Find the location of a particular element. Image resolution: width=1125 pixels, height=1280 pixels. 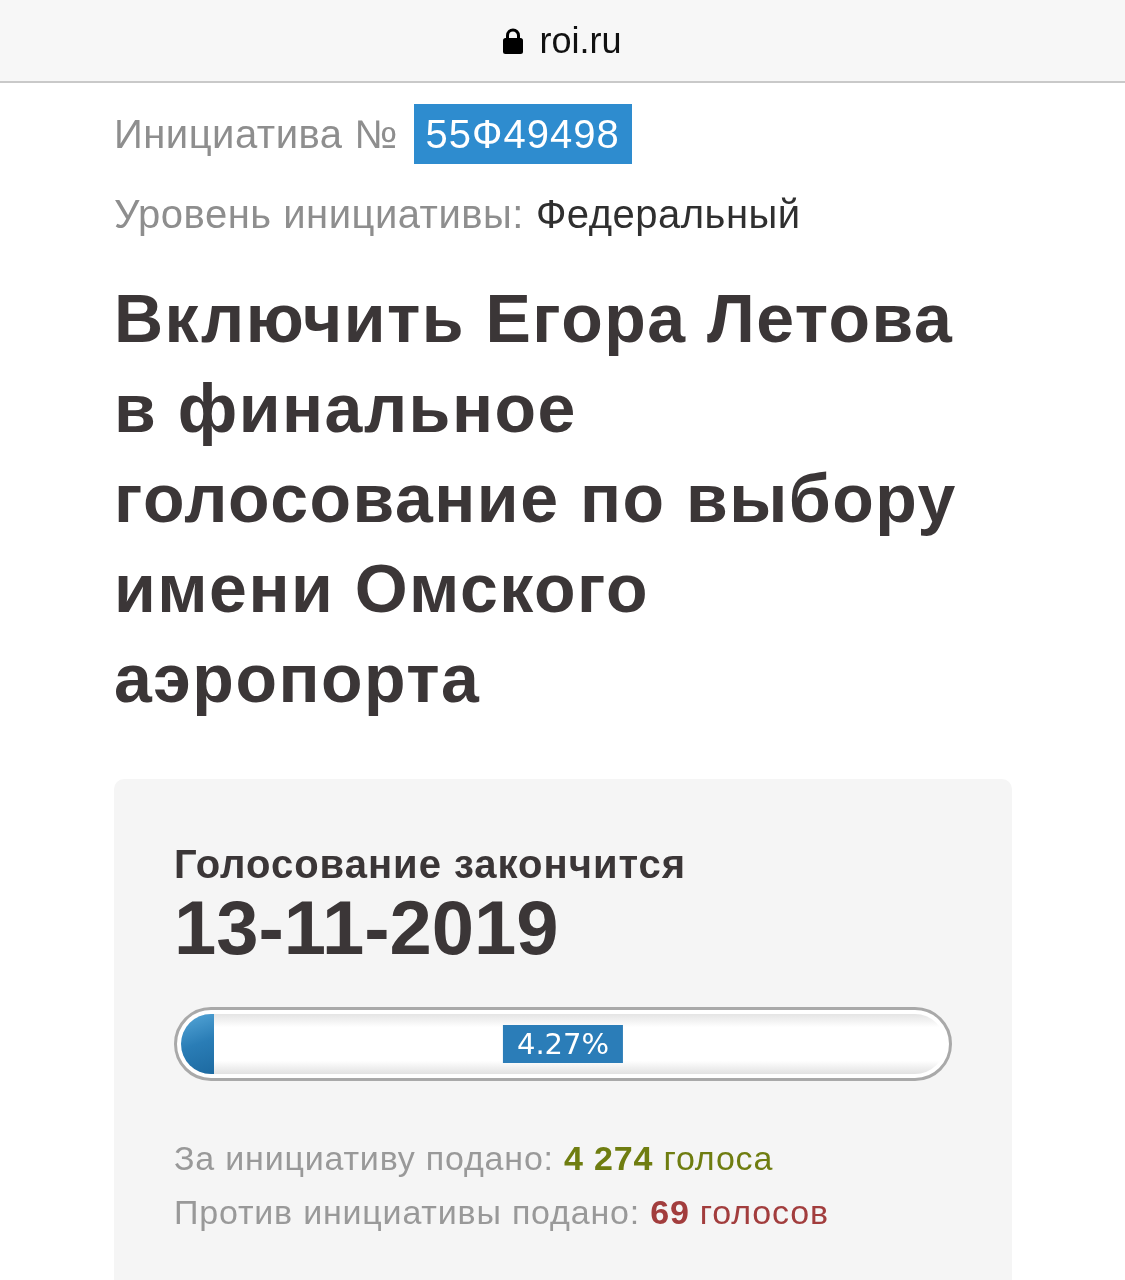

progress-percent: 4.27% is located at coordinates (563, 1044).